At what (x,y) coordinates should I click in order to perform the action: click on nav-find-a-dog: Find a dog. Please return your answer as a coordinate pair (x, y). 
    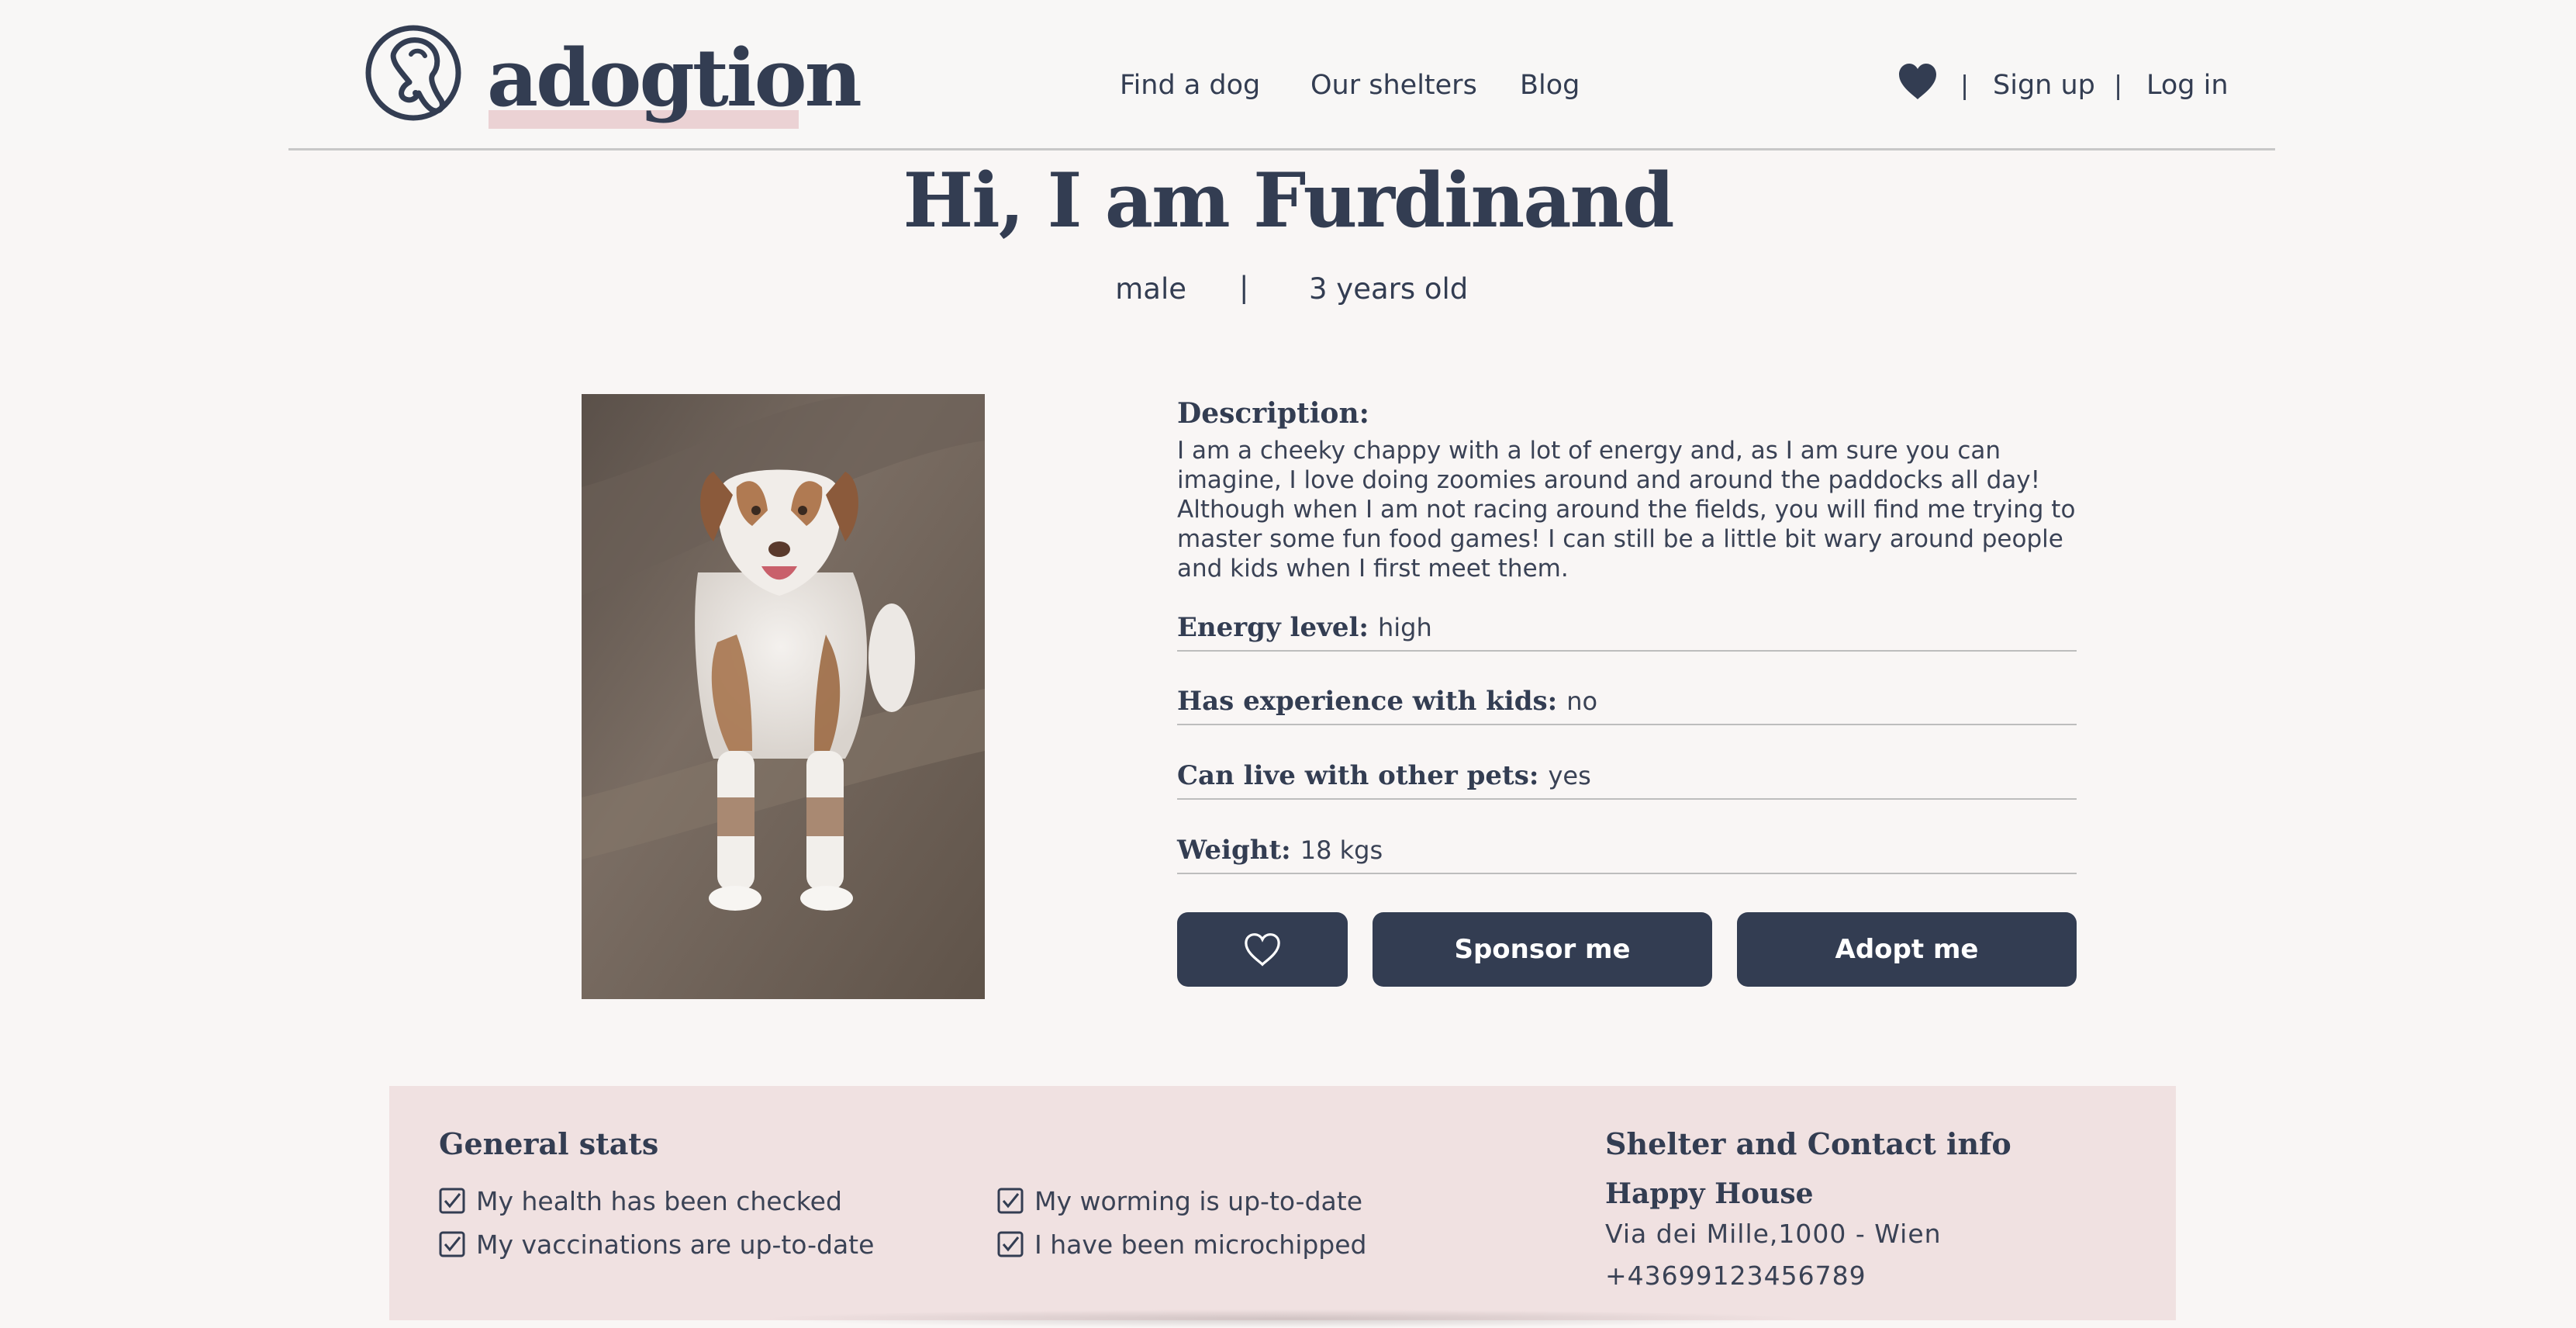
    Looking at the image, I should click on (1190, 85).